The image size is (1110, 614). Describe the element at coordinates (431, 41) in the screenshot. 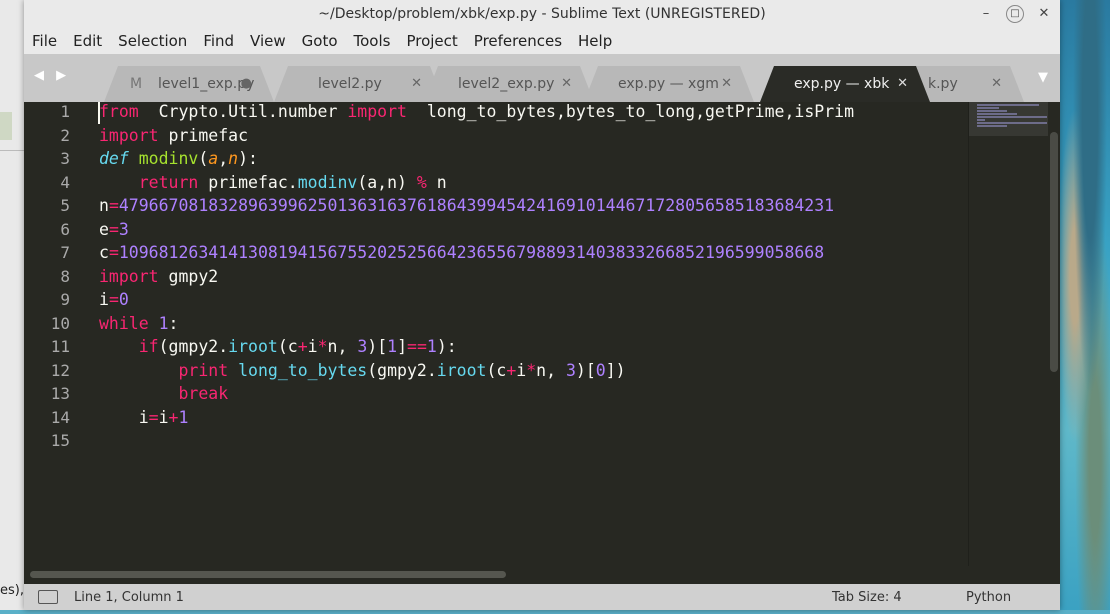

I see `menu-project: Project` at that location.